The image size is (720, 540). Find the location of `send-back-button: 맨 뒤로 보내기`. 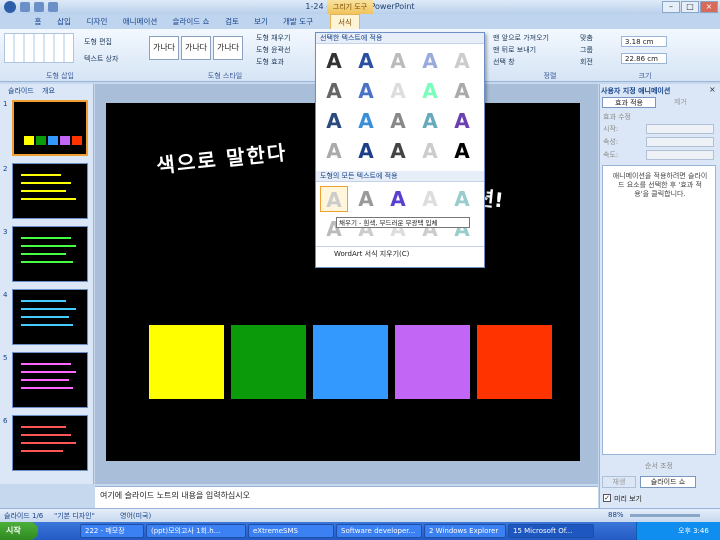

send-back-button: 맨 뒤로 보내기 is located at coordinates (514, 50).